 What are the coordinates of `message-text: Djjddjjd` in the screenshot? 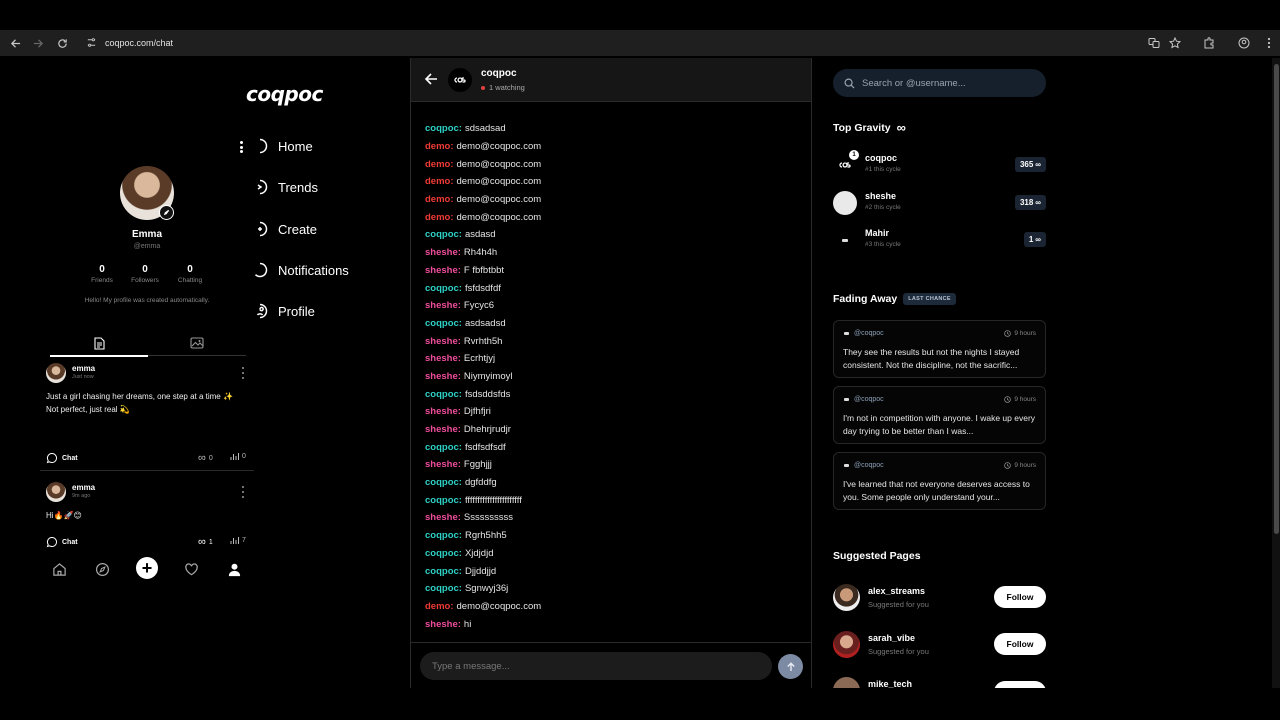 It's located at (480, 571).